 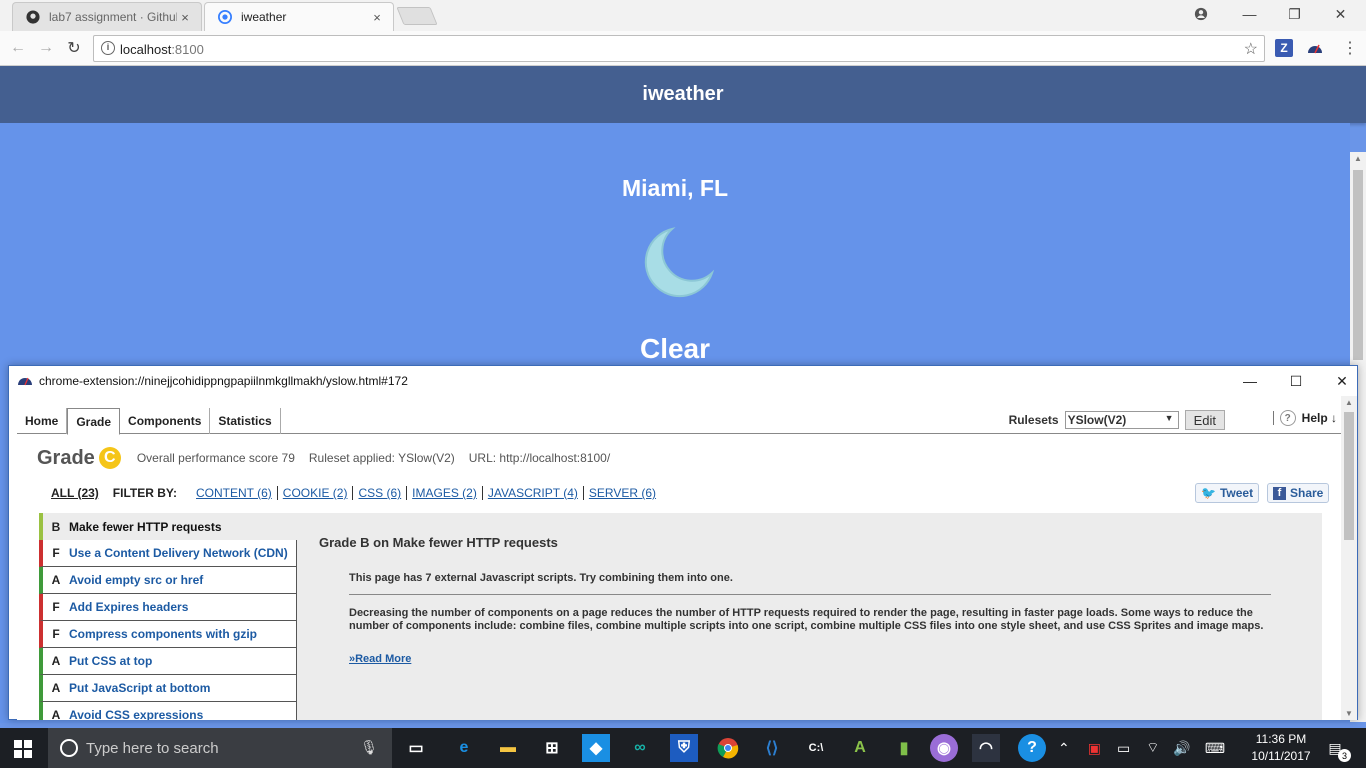 I want to click on taskbar-search: Type here to search 🎙, so click(x=220, y=748).